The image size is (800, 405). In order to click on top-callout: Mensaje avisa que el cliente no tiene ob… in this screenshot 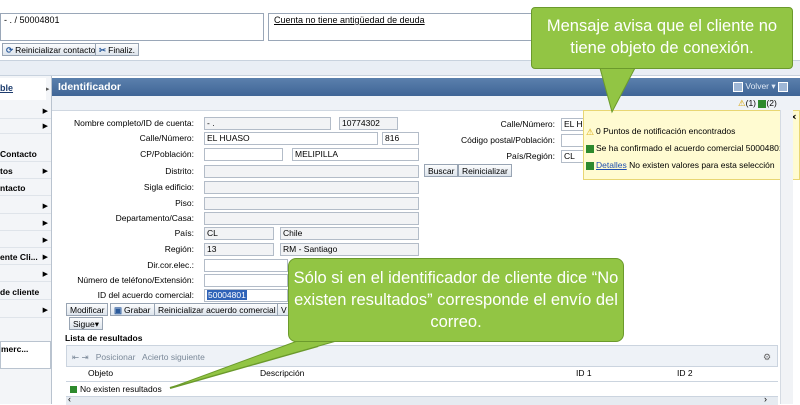, I will do `click(662, 38)`.